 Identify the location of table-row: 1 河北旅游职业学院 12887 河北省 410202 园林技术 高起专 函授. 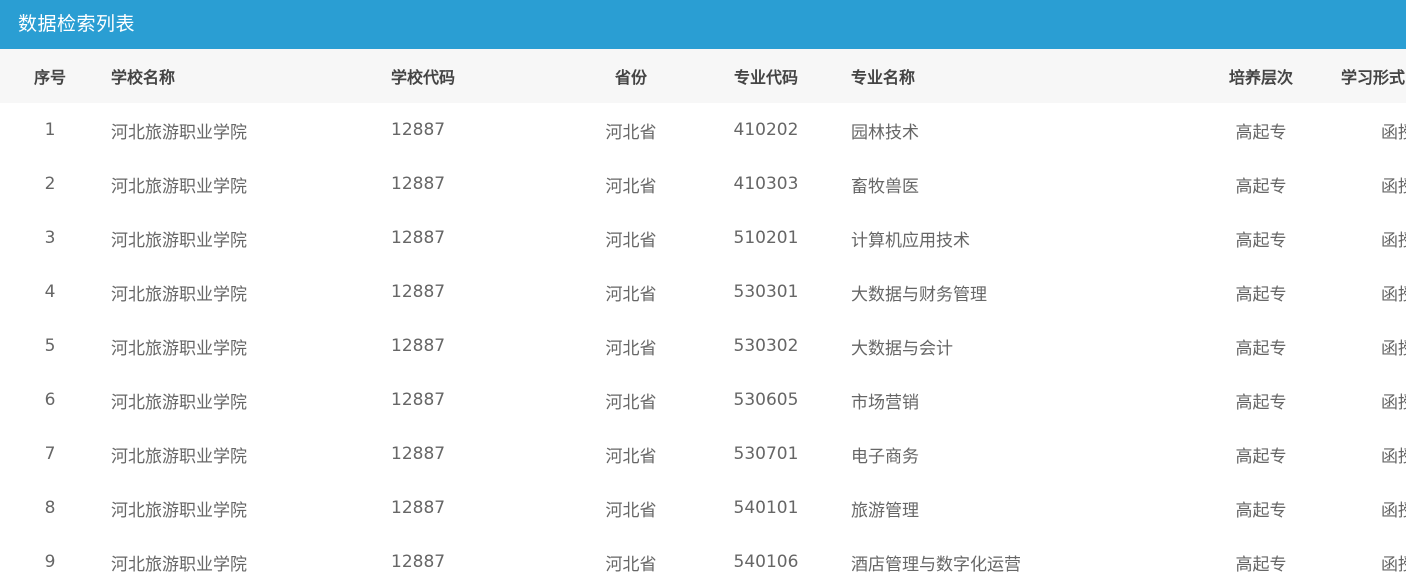
(703, 130).